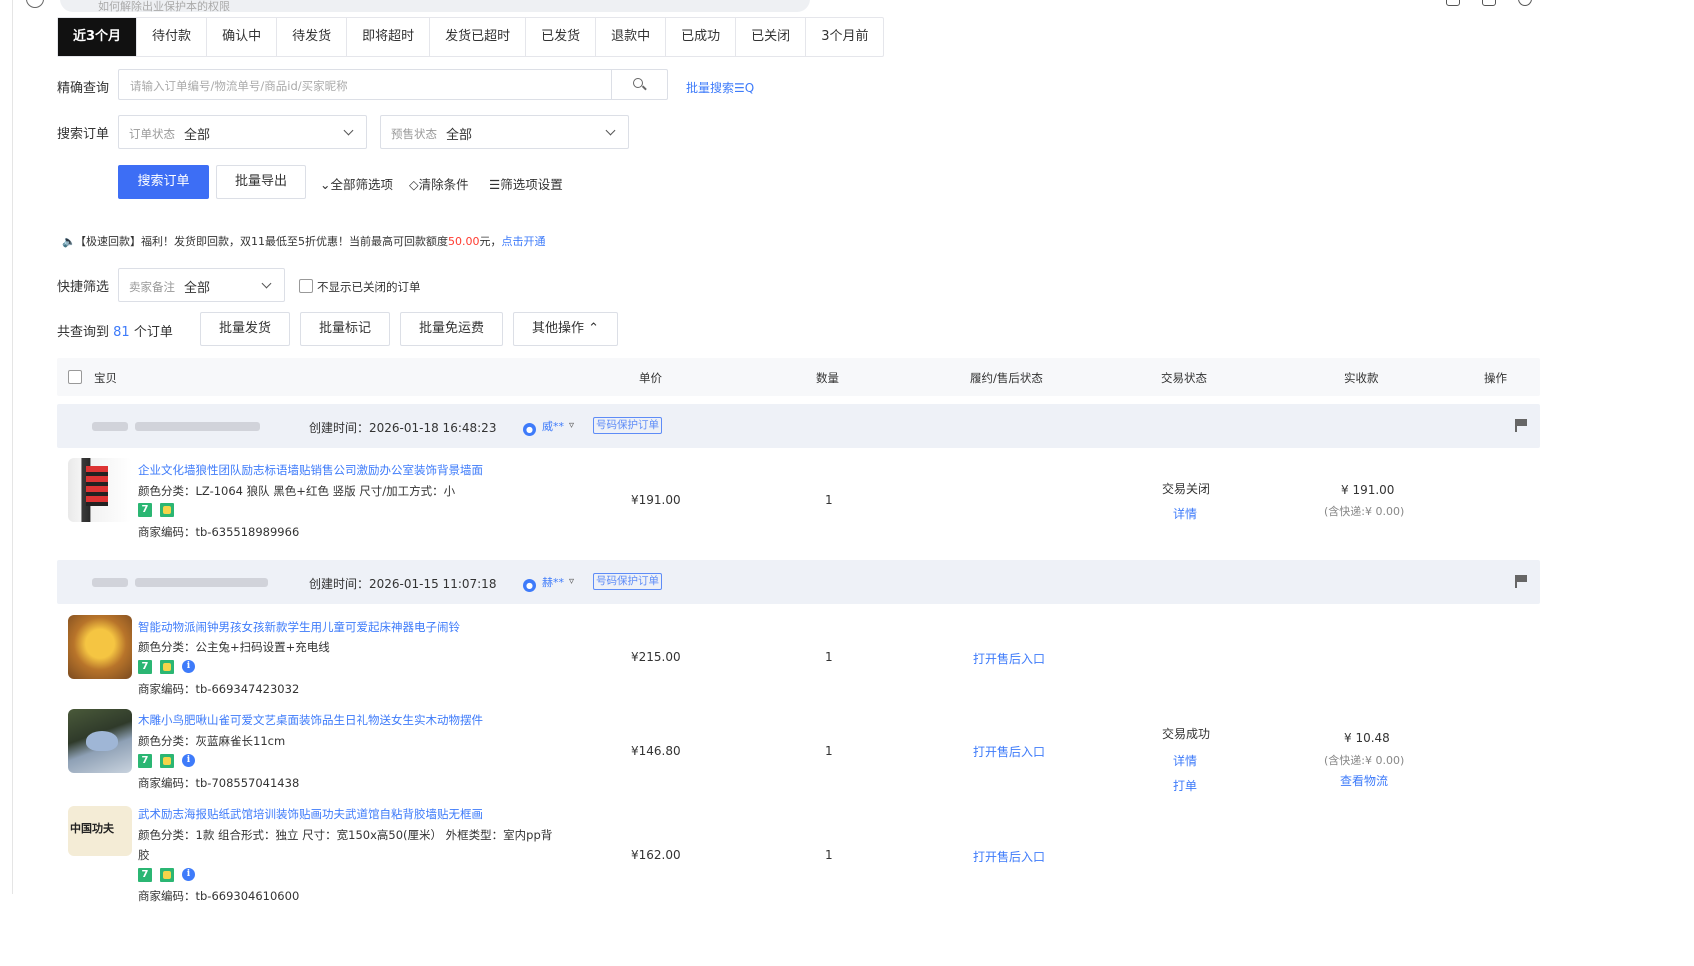 This screenshot has height=966, width=1694. Describe the element at coordinates (356, 183) in the screenshot. I see `all-filters-toggle: ⌄全部筛选项` at that location.